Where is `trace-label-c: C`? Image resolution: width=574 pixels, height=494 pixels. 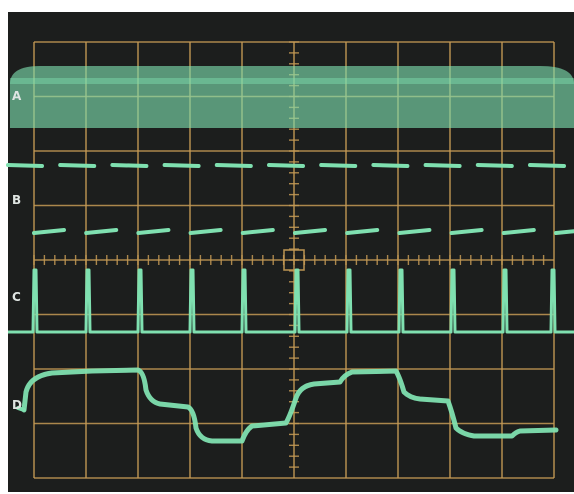
trace-label-c: C is located at coordinates (16, 297).